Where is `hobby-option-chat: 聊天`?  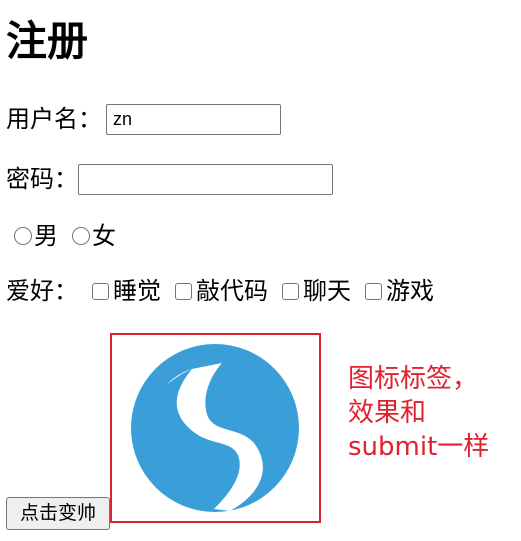
hobby-option-chat: 聊天 is located at coordinates (316, 291).